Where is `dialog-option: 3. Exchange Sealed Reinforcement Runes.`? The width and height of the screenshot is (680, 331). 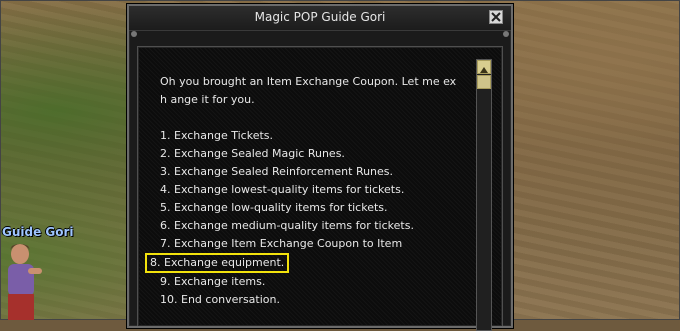 dialog-option: 3. Exchange Sealed Reinforcement Runes. is located at coordinates (310, 172).